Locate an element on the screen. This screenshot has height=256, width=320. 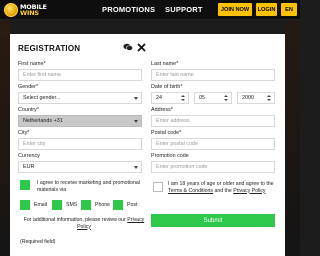
terms-link: Terms & Conditions is located at coordinates (190, 191).